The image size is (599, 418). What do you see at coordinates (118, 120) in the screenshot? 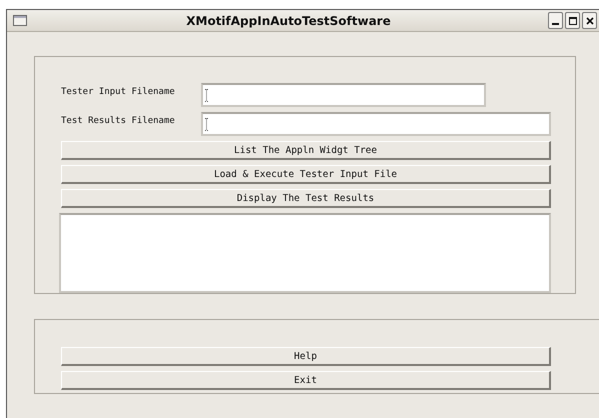
I see `field-label: Test Results Filename` at bounding box center [118, 120].